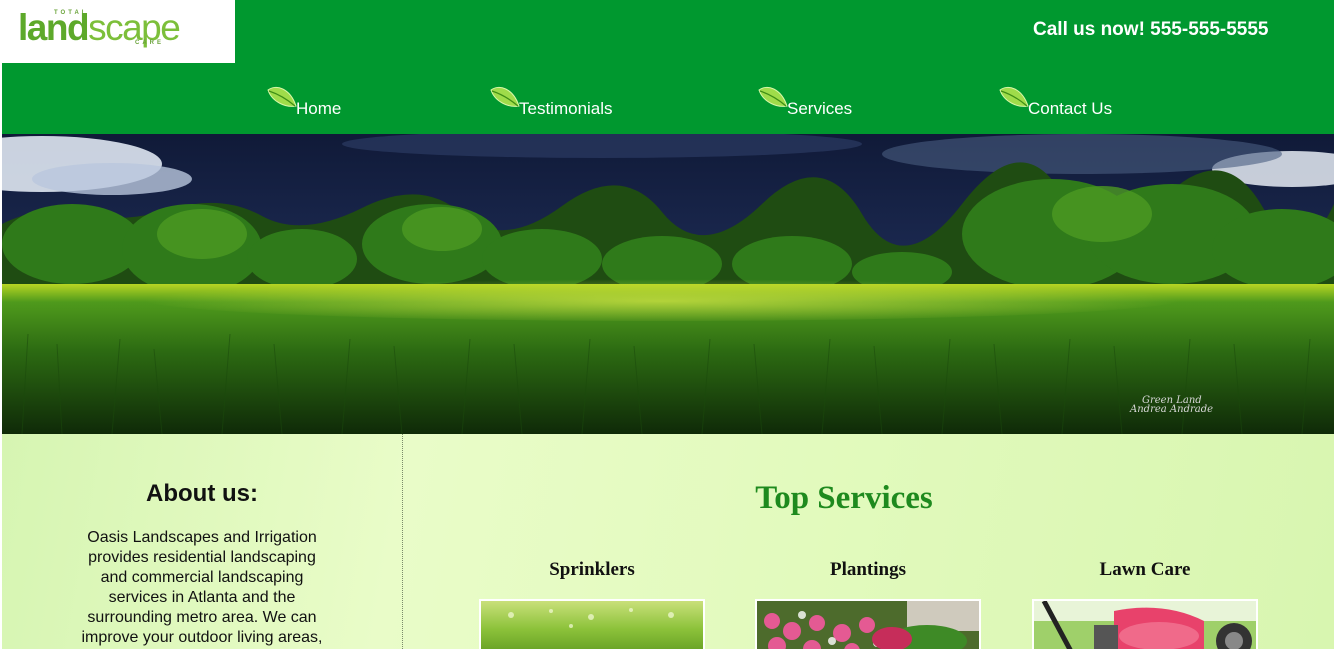 The height and width of the screenshot is (649, 1336). What do you see at coordinates (820, 108) in the screenshot?
I see `nav-label-services: Services` at bounding box center [820, 108].